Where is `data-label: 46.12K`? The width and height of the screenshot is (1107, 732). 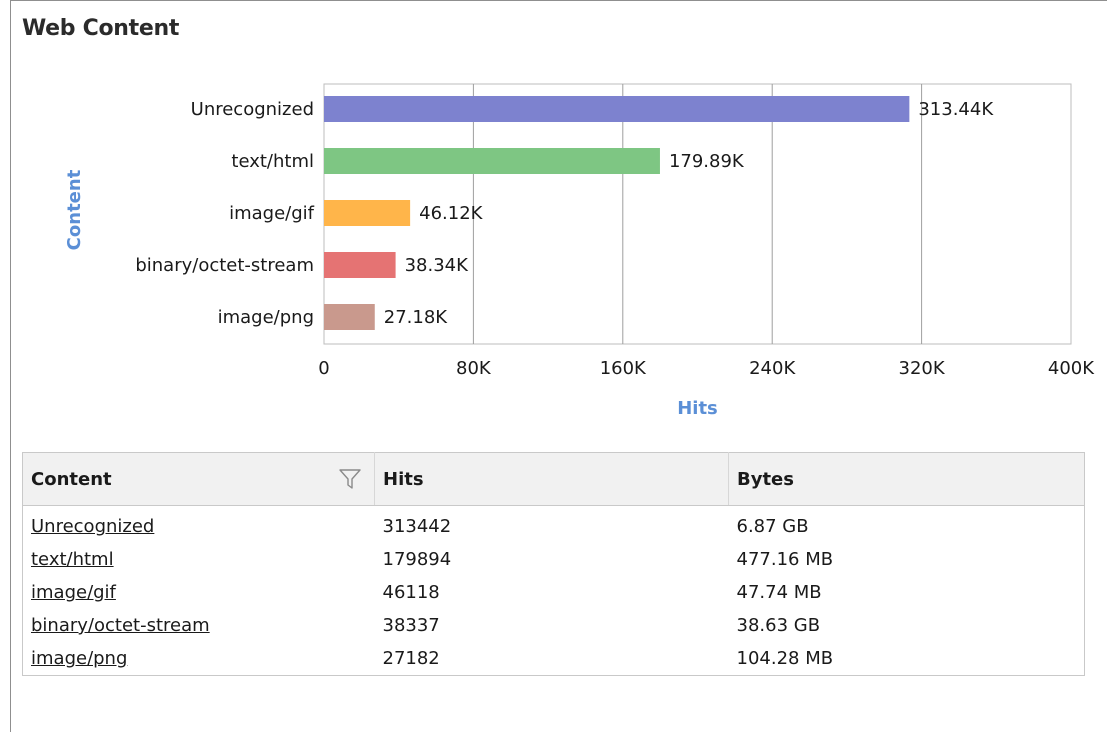 data-label: 46.12K is located at coordinates (451, 213).